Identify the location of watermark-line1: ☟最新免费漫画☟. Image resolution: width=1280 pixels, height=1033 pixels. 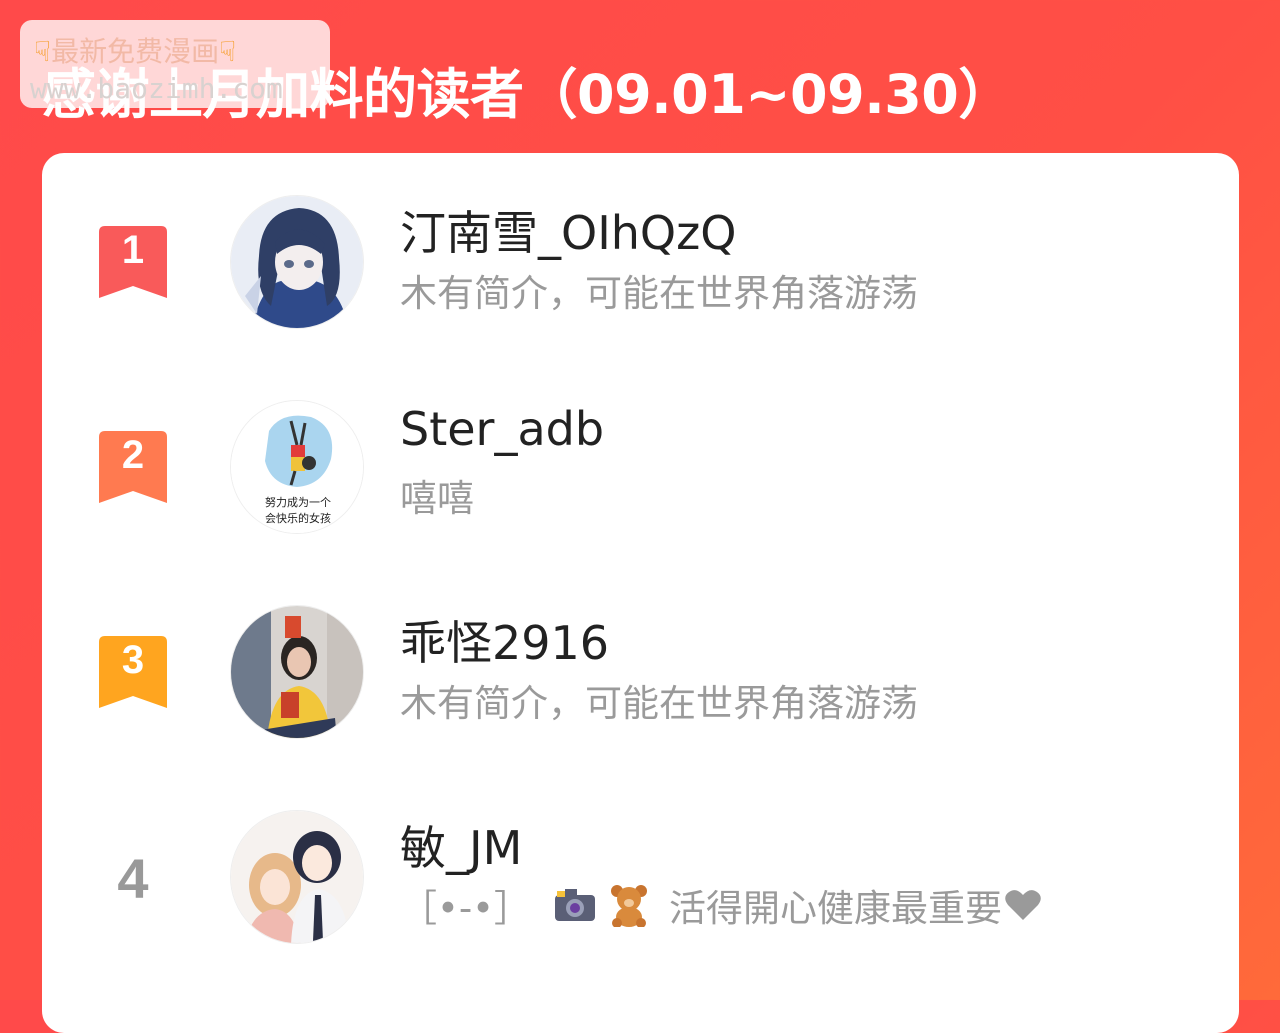
(135, 50).